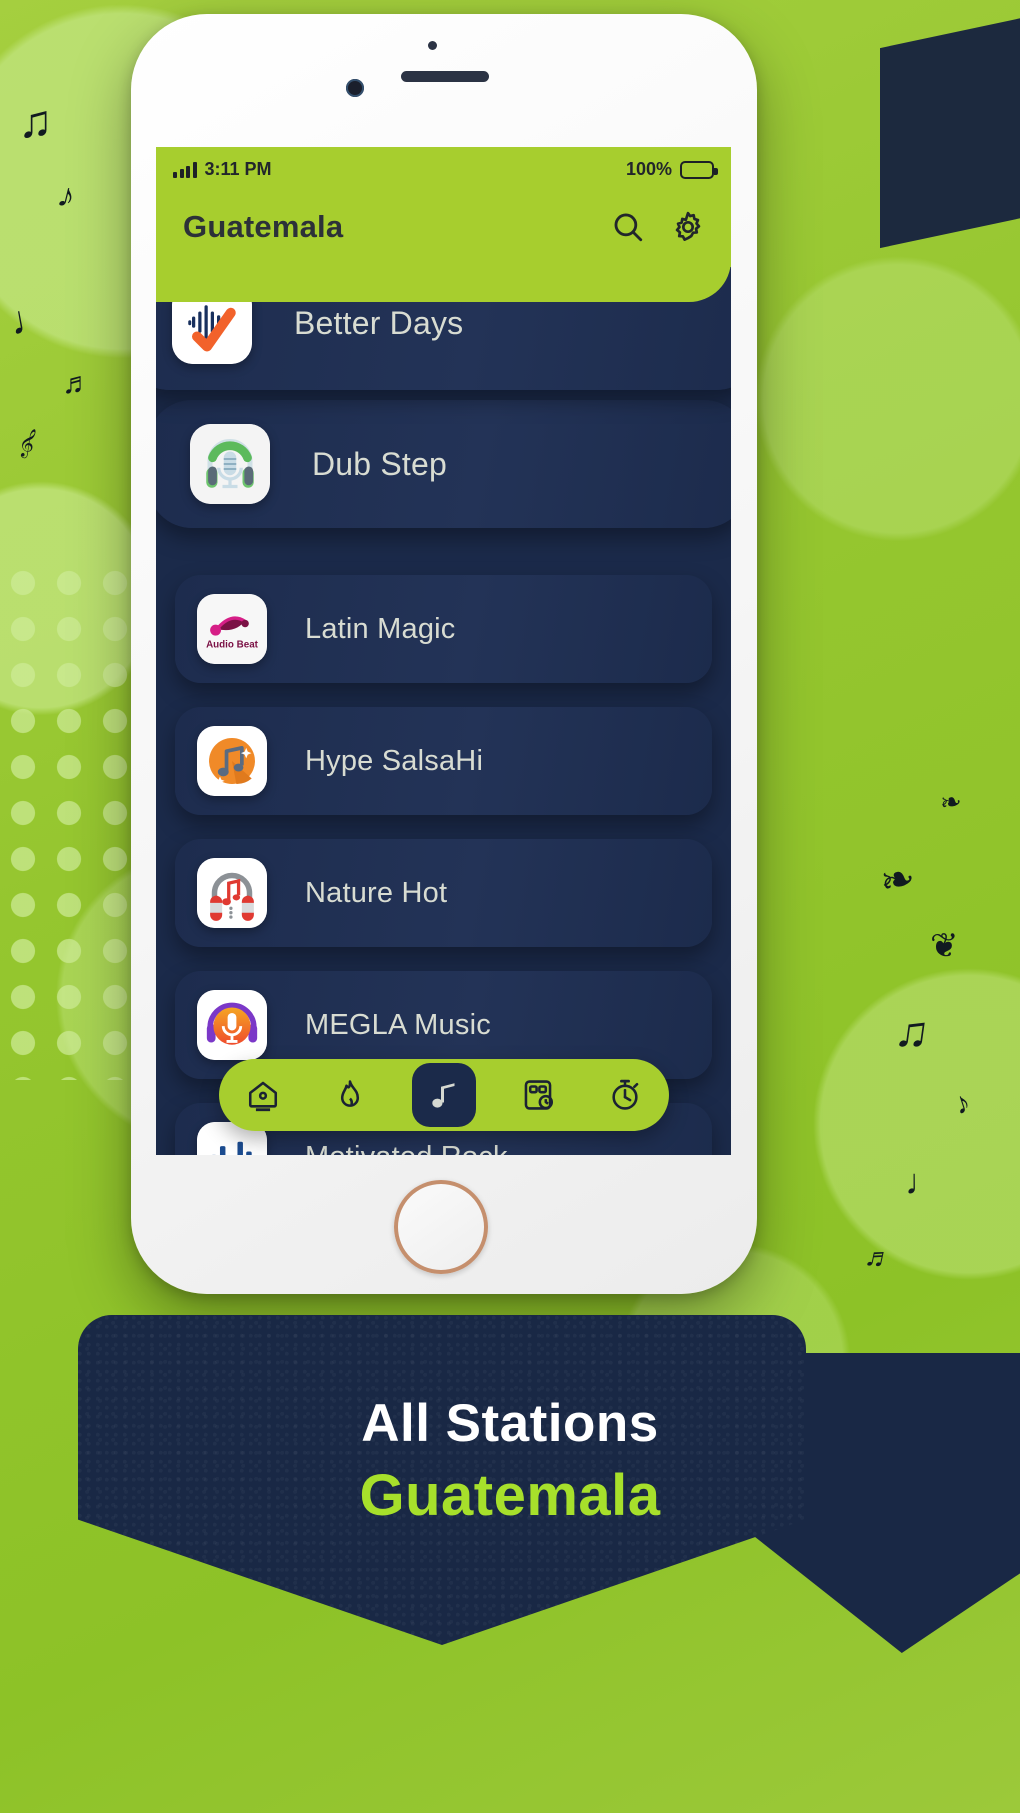 This screenshot has width=1020, height=1813. I want to click on battery-full-icon, so click(699, 169).